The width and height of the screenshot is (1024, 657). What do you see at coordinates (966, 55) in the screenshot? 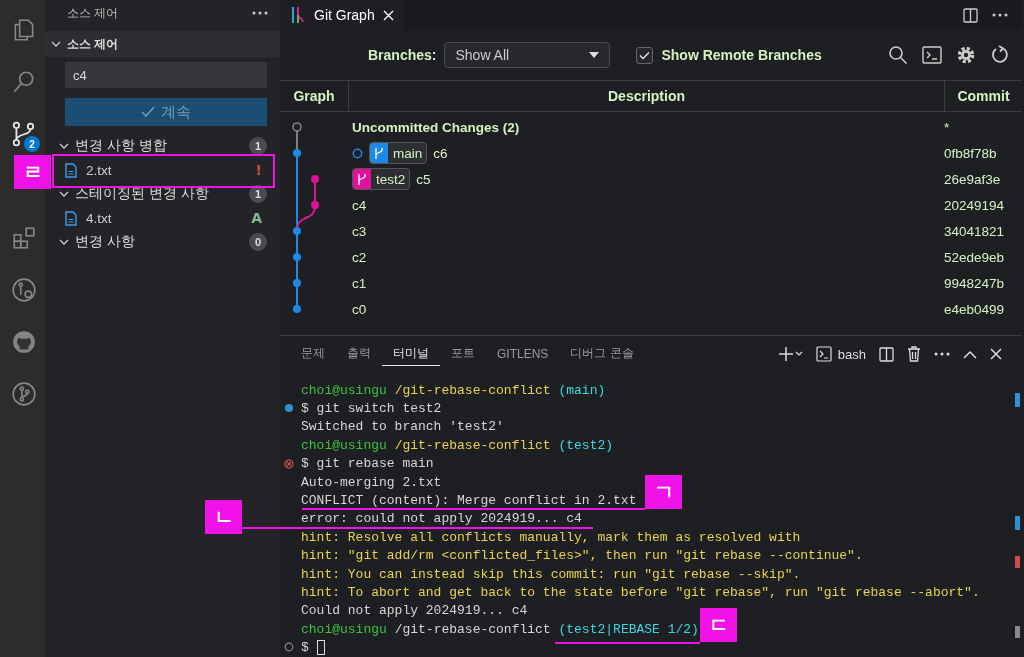
I see `settings-icon` at bounding box center [966, 55].